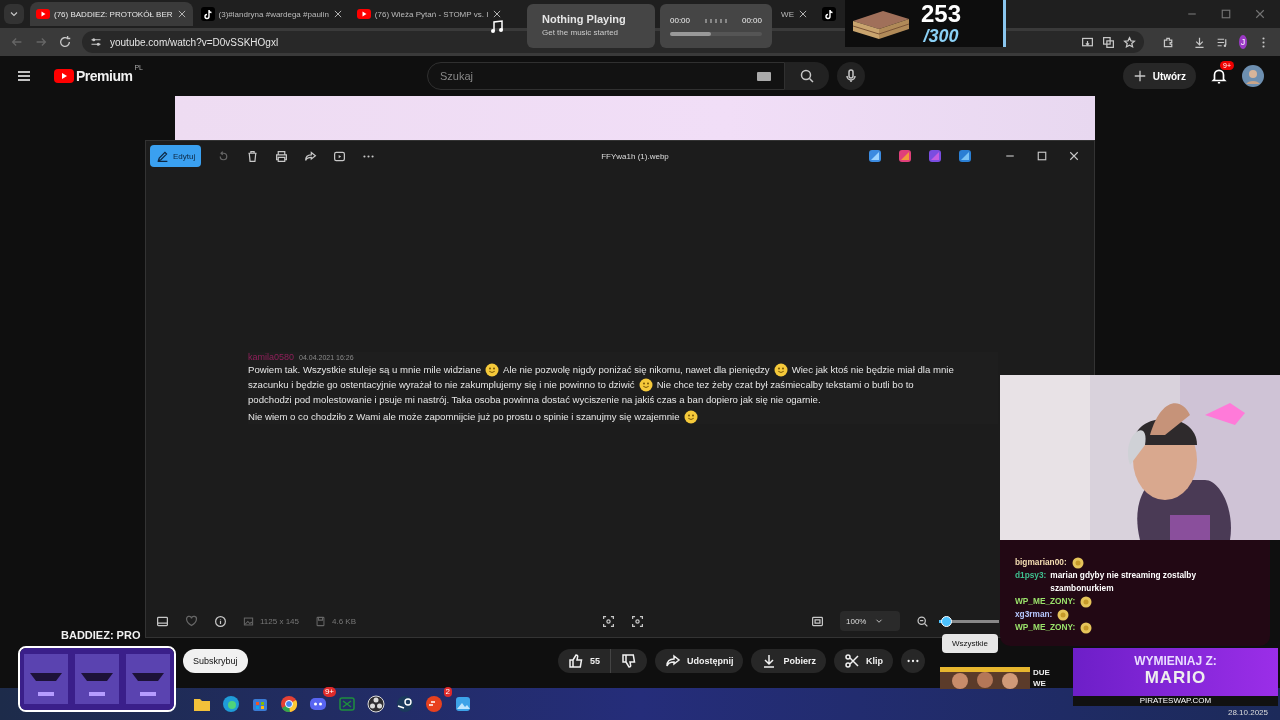 The image size is (1280, 720). I want to click on tooltip: Wszystkie, so click(970, 643).